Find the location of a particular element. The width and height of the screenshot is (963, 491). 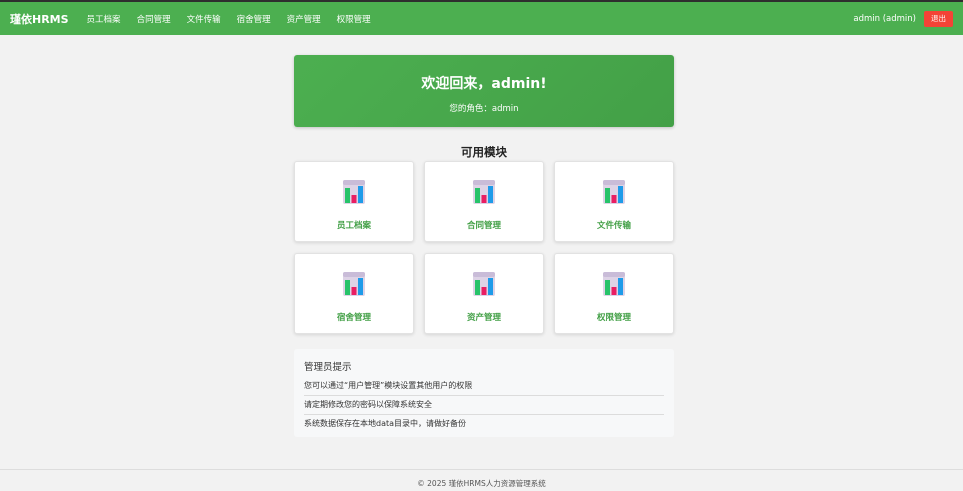

nav-item-assets: 资产管理 is located at coordinates (304, 19).